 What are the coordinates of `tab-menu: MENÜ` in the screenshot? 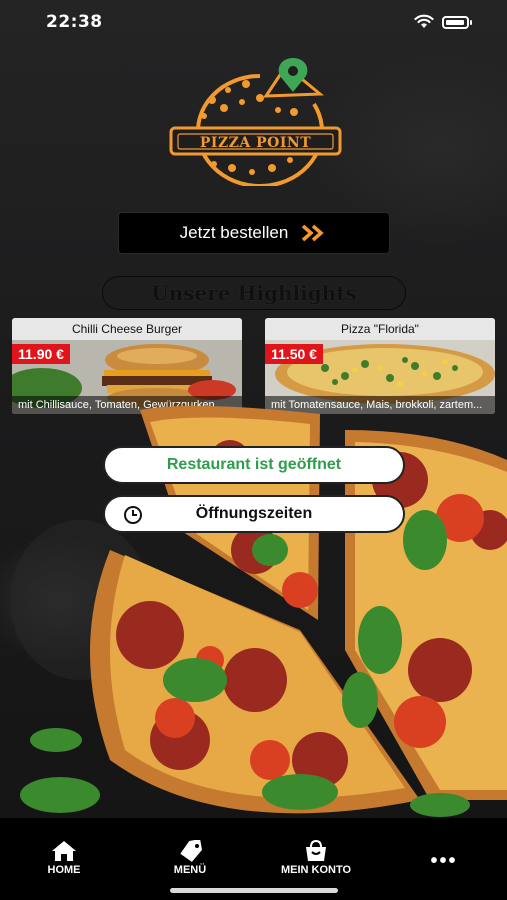 It's located at (190, 858).